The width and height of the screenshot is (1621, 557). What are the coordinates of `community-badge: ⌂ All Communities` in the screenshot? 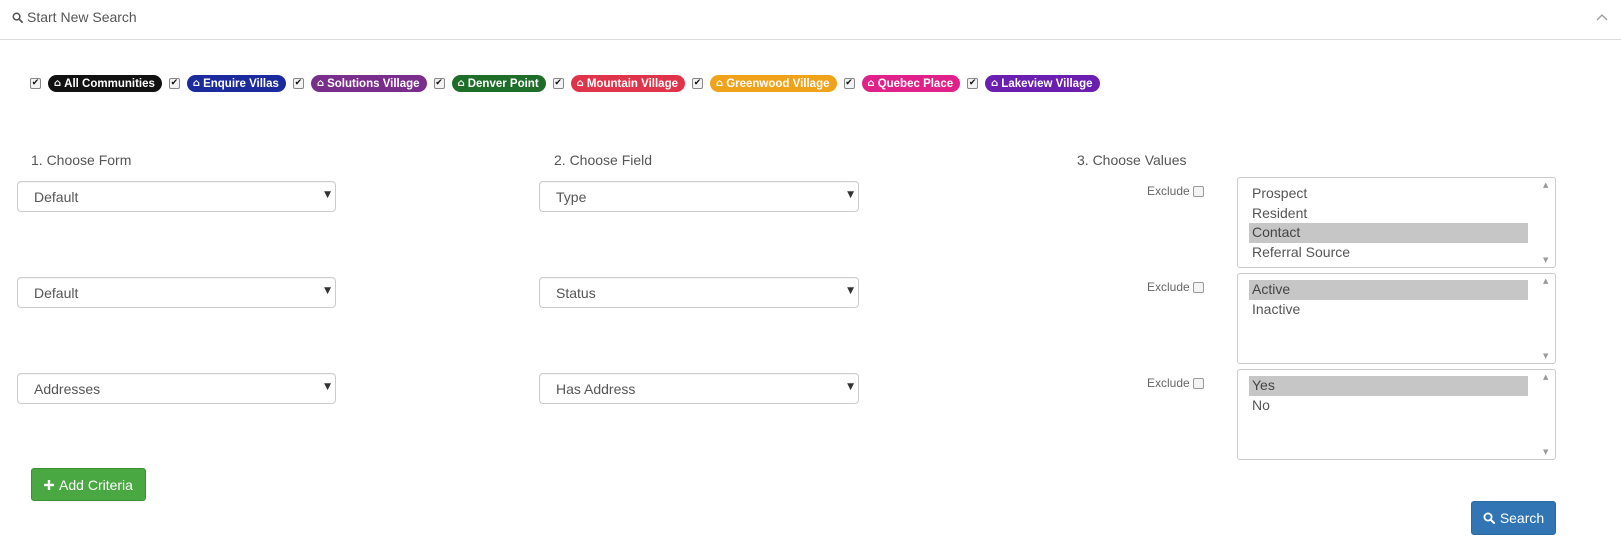 It's located at (105, 83).